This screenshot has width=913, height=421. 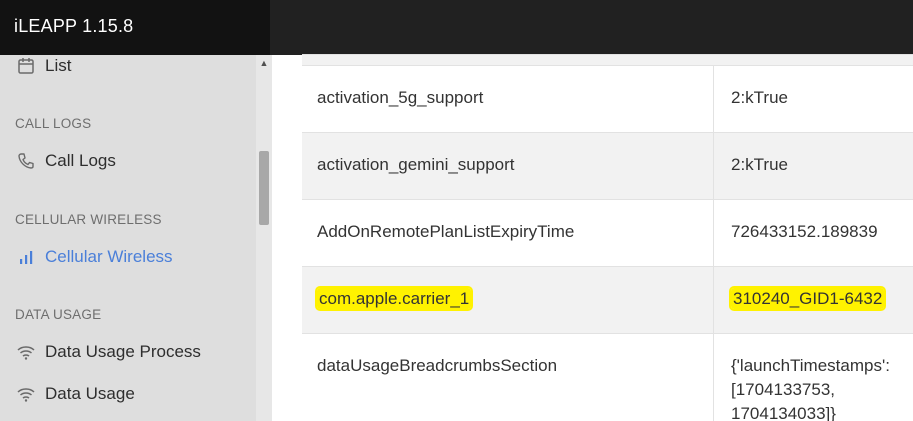 What do you see at coordinates (26, 257) in the screenshot?
I see `signal-bars-icon` at bounding box center [26, 257].